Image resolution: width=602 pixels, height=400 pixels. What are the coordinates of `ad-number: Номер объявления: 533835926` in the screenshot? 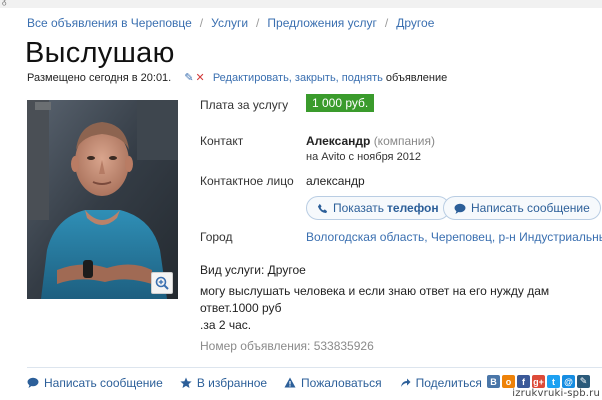 It's located at (287, 346).